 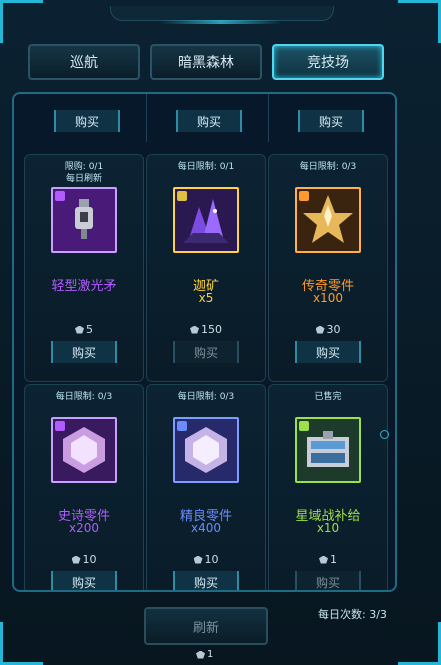 What do you see at coordinates (84, 173) in the screenshot?
I see `purchase-limit: 限购: 0/1 每日刷新` at bounding box center [84, 173].